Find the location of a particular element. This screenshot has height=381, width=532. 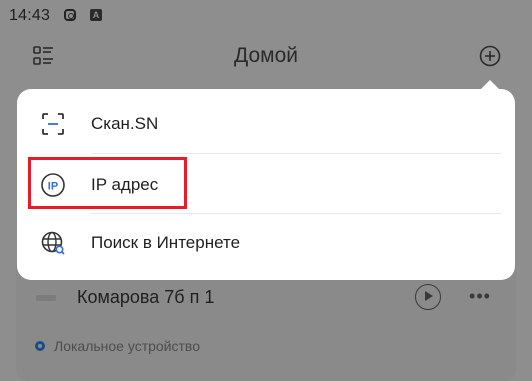

menu-item-ip-address: IP IP адрес is located at coordinates (266, 185).